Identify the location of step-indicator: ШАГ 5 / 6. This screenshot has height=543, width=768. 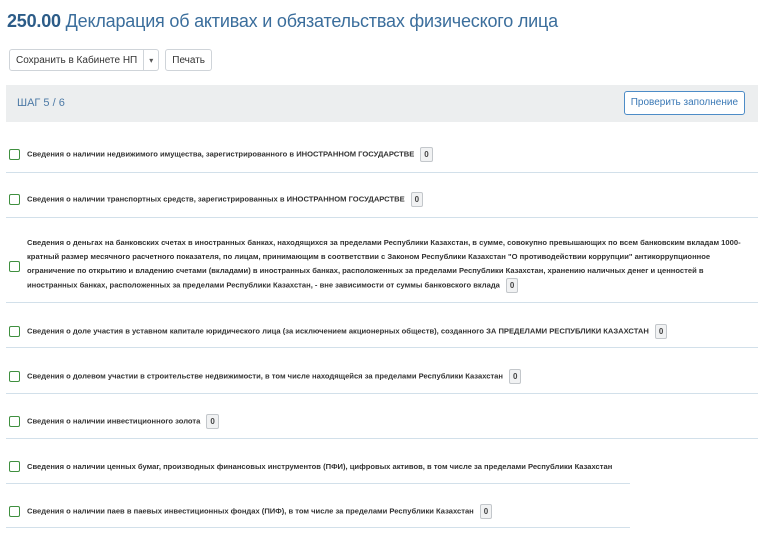
(41, 103).